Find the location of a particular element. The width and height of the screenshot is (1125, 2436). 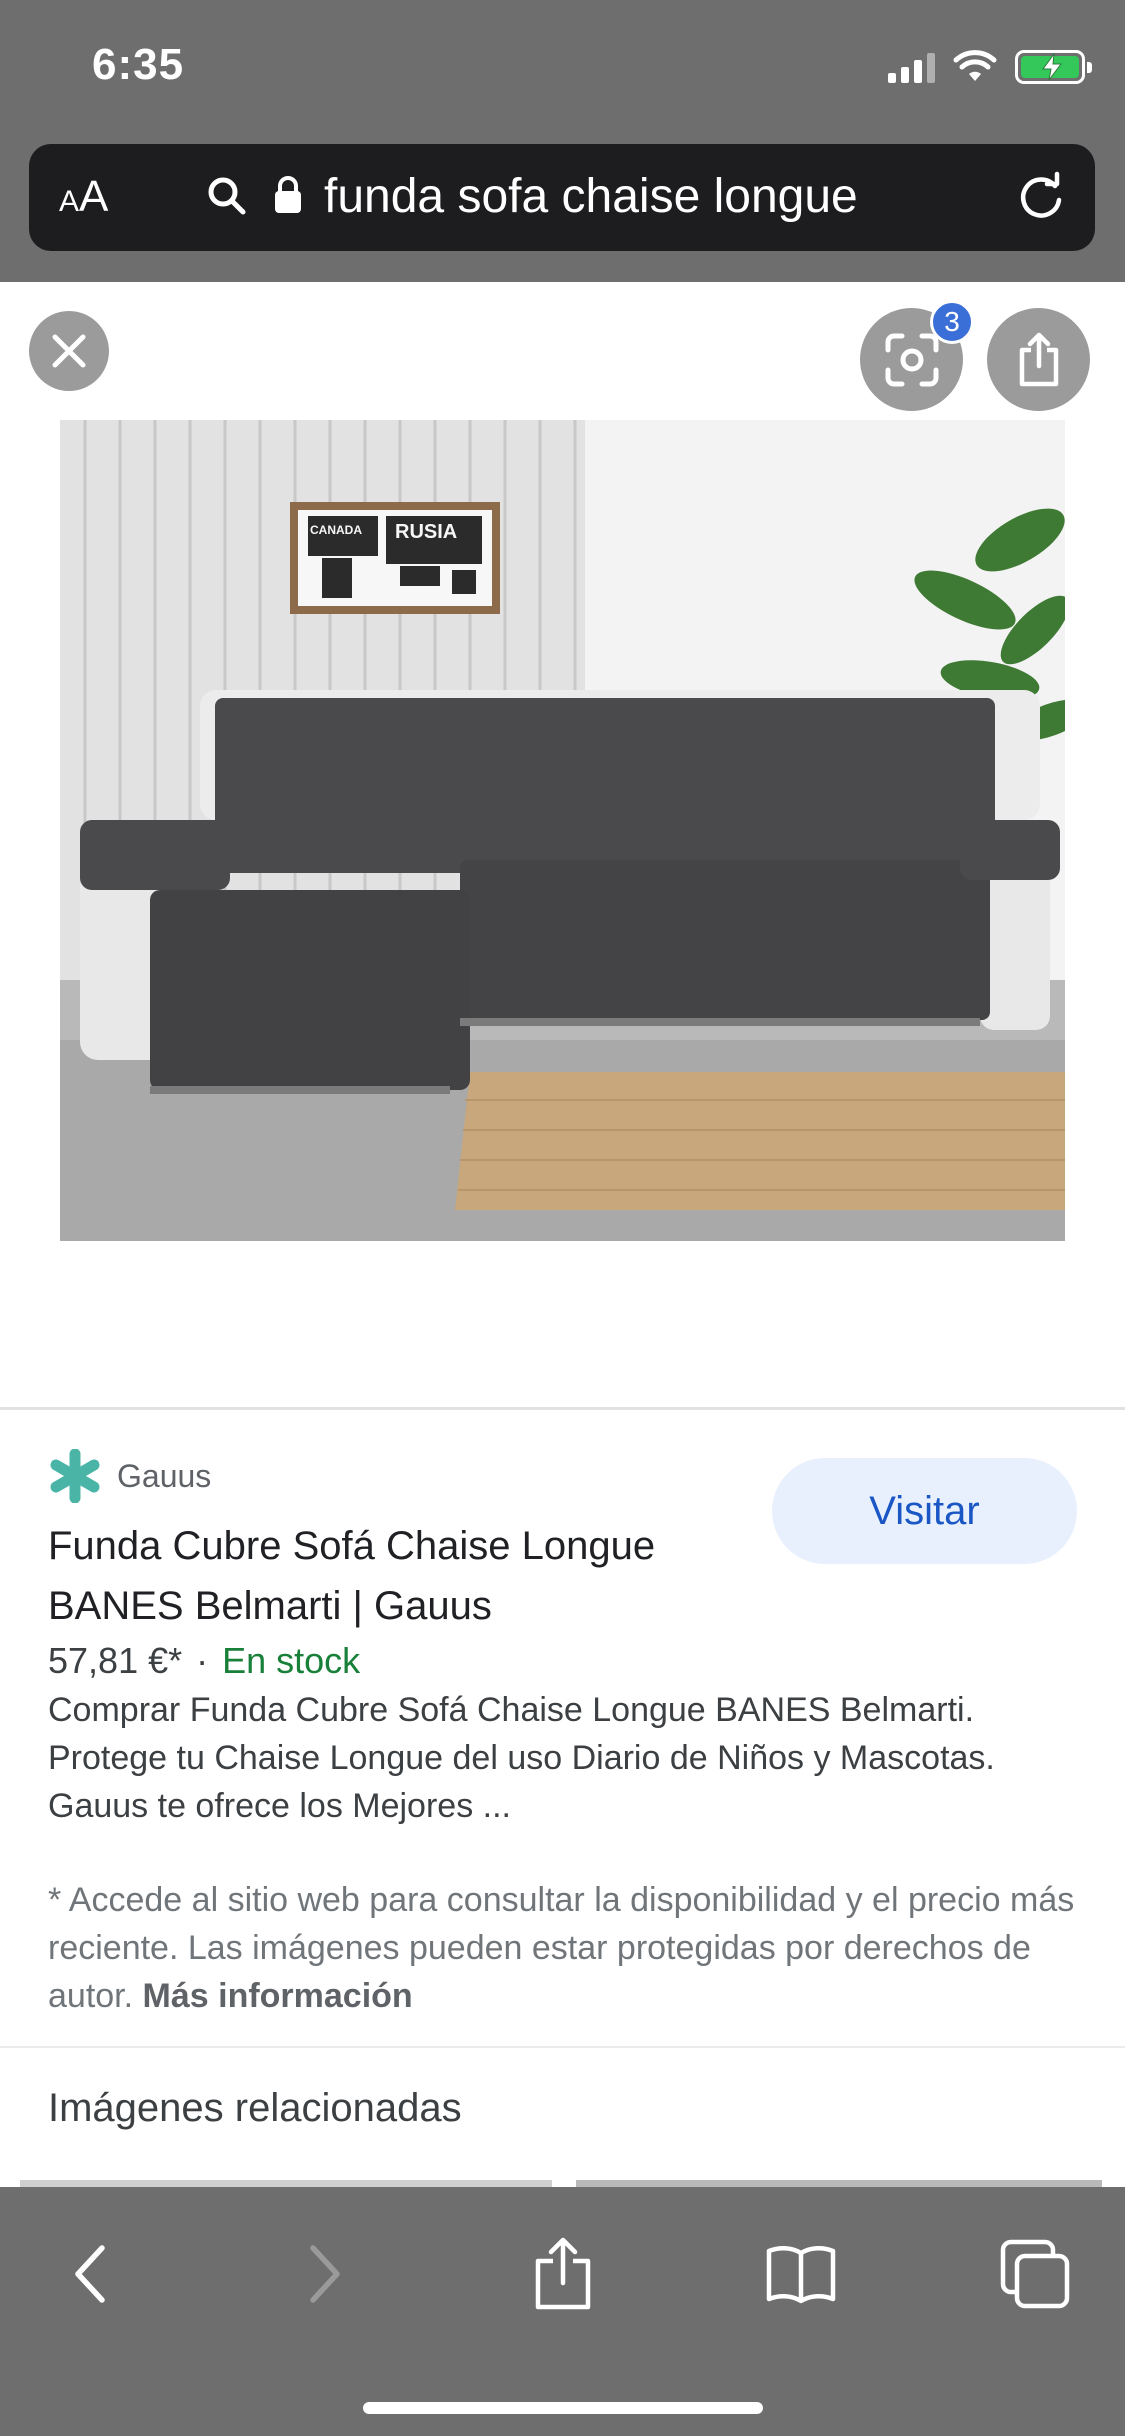

tabs-icon is located at coordinates (1035, 2274).